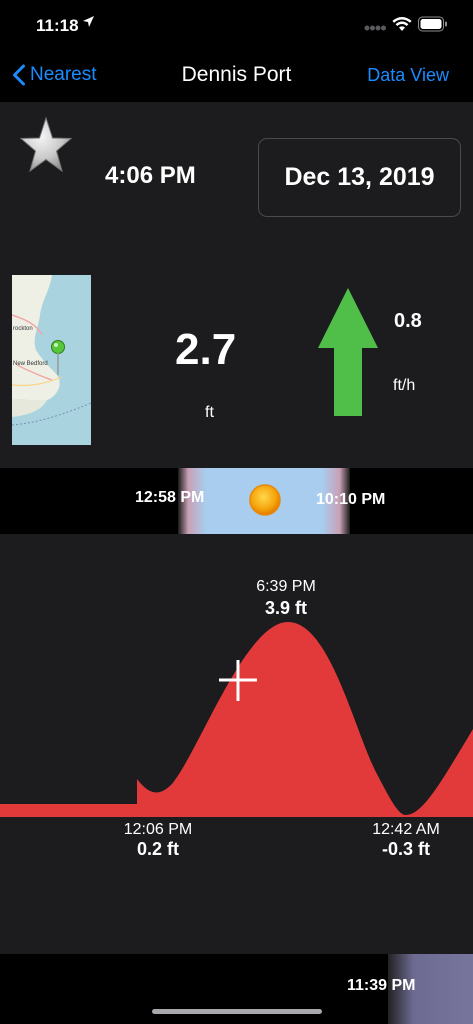 The width and height of the screenshot is (473, 1024). What do you see at coordinates (237, 1011) in the screenshot?
I see `home-indicator` at bounding box center [237, 1011].